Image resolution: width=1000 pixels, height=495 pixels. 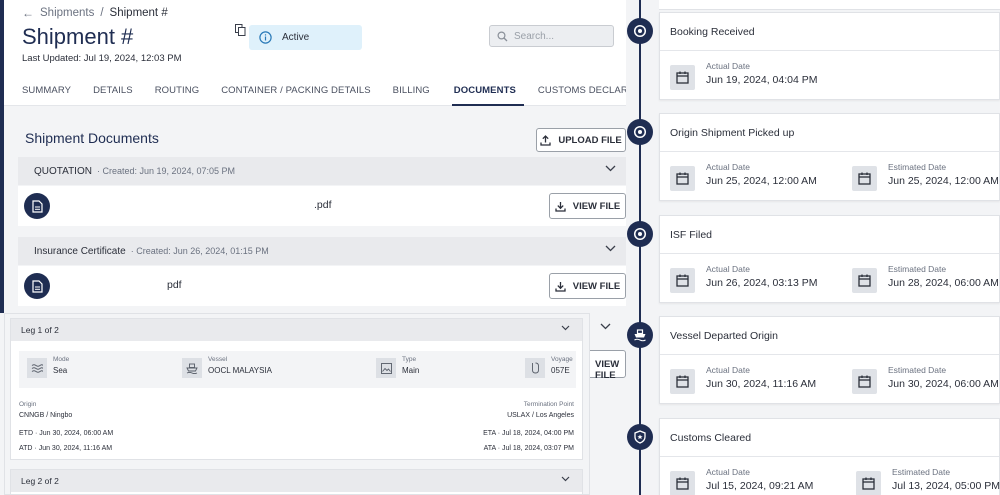 I want to click on target-icon, so click(x=640, y=234).